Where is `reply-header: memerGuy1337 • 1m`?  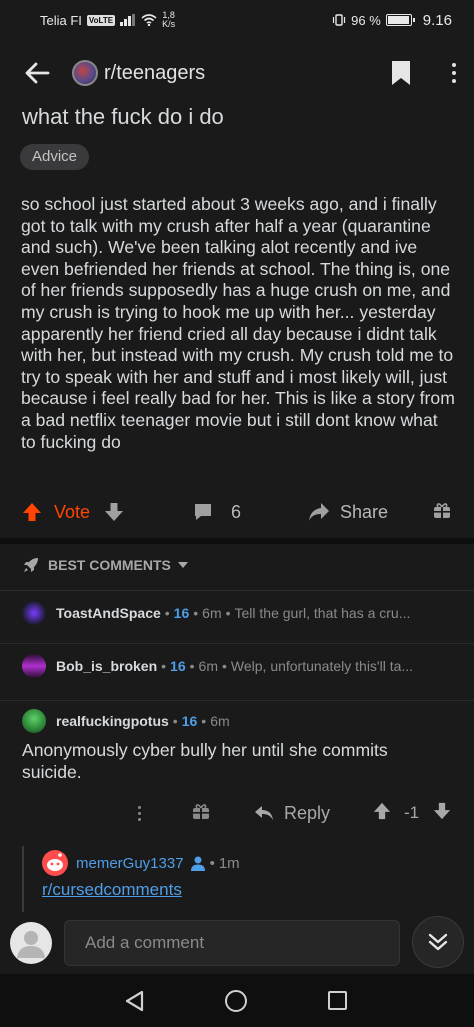
reply-header: memerGuy1337 • 1m is located at coordinates (141, 863).